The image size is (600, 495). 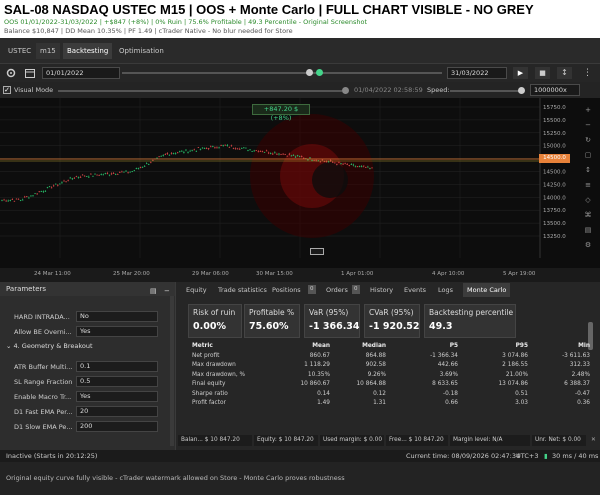 I want to click on speed-value-input: 1000000x, so click(x=555, y=90).